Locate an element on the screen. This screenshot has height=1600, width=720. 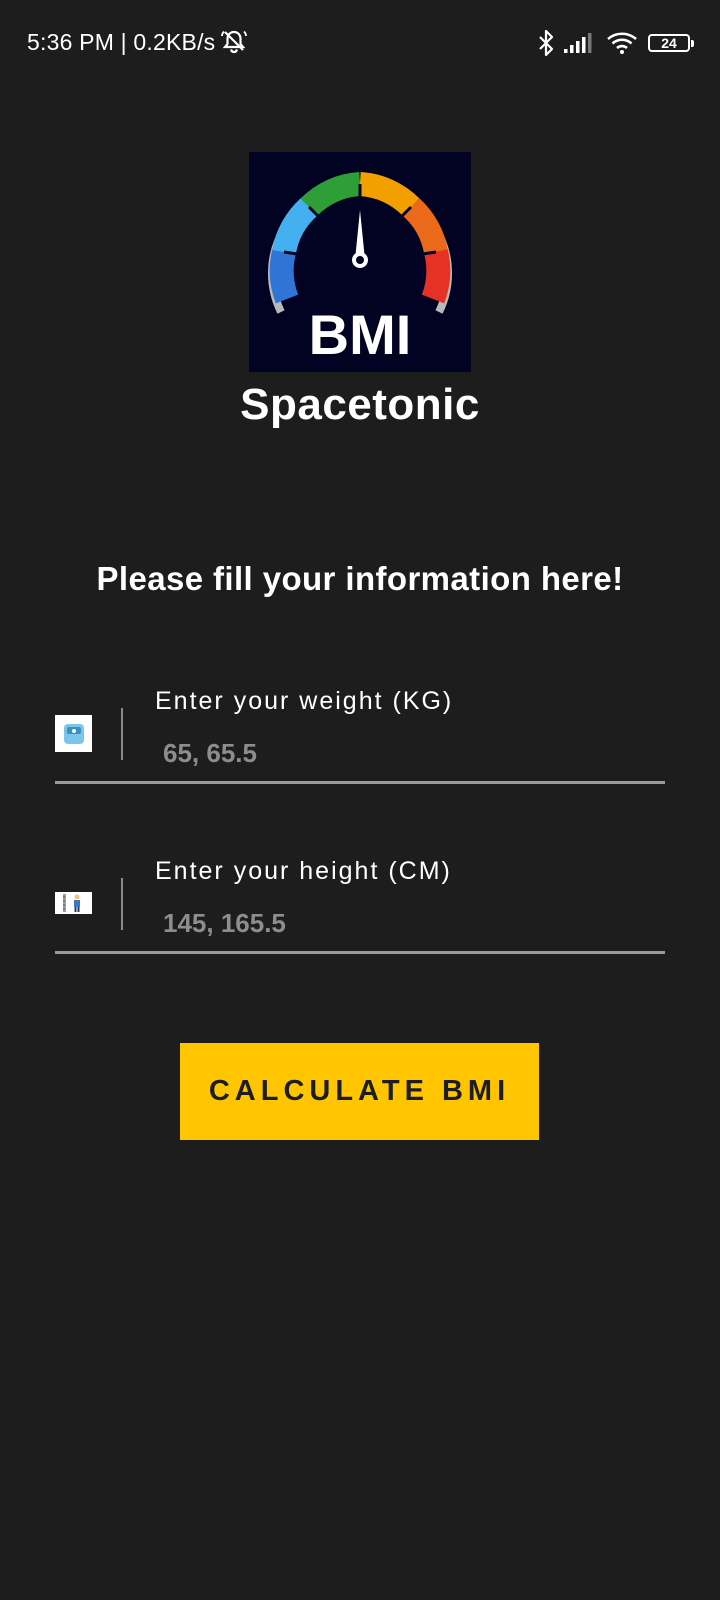
weight-underline is located at coordinates (360, 782).